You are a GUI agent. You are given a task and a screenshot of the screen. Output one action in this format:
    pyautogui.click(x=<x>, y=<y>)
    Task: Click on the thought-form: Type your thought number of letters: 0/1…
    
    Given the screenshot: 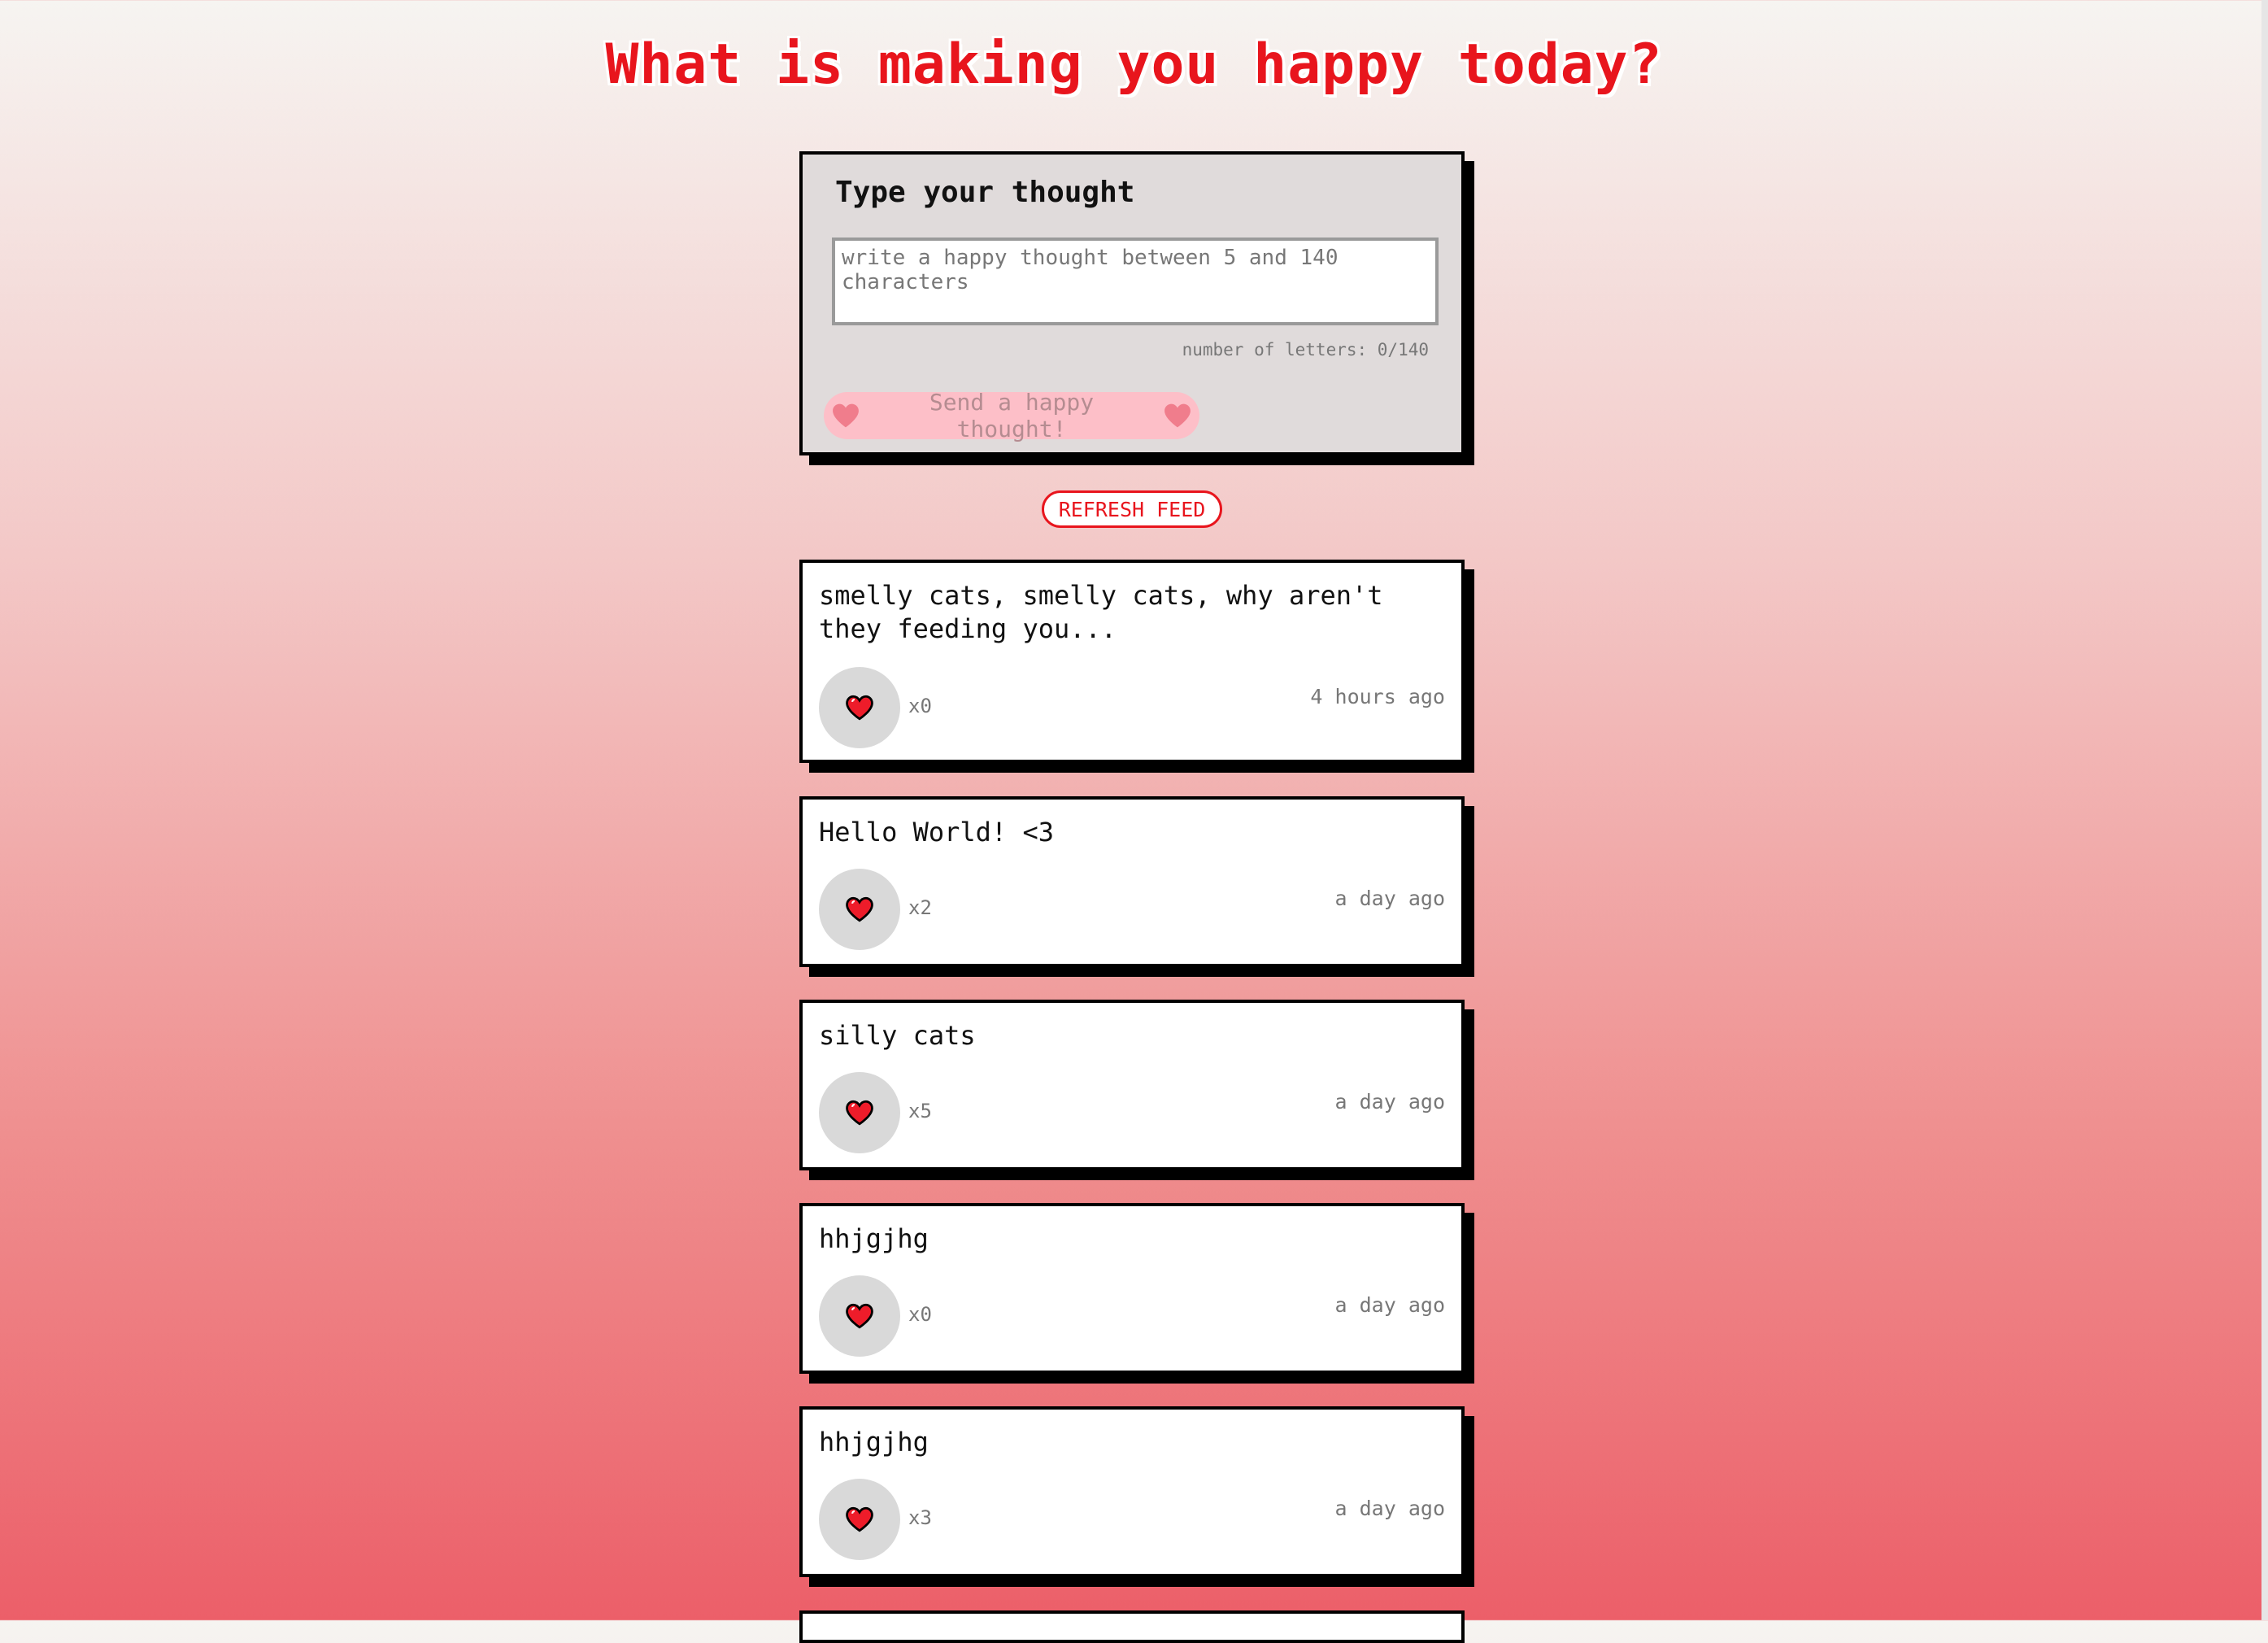 What is the action you would take?
    pyautogui.click(x=1132, y=303)
    